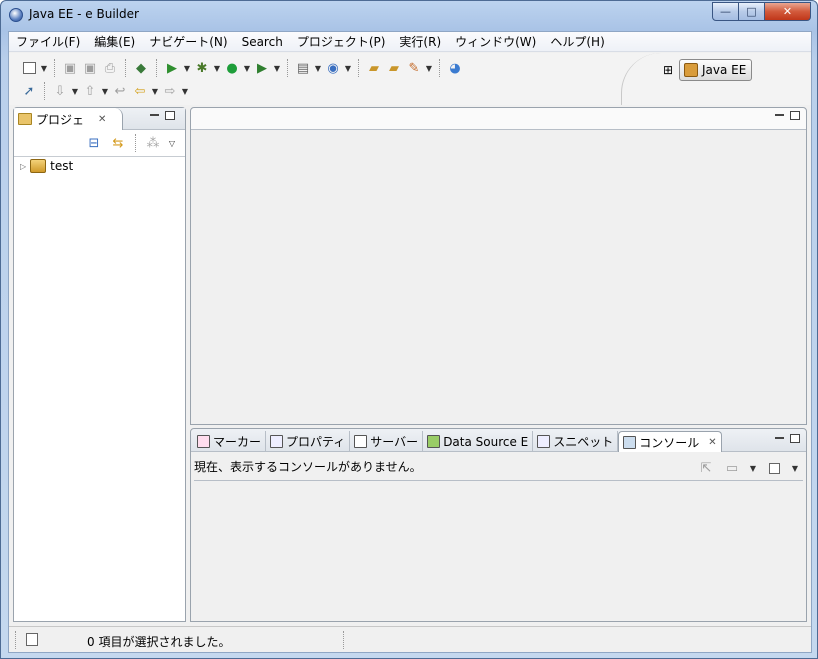 This screenshot has height=659, width=818. I want to click on display-console-dropdown-icon: ▼, so click(753, 468).